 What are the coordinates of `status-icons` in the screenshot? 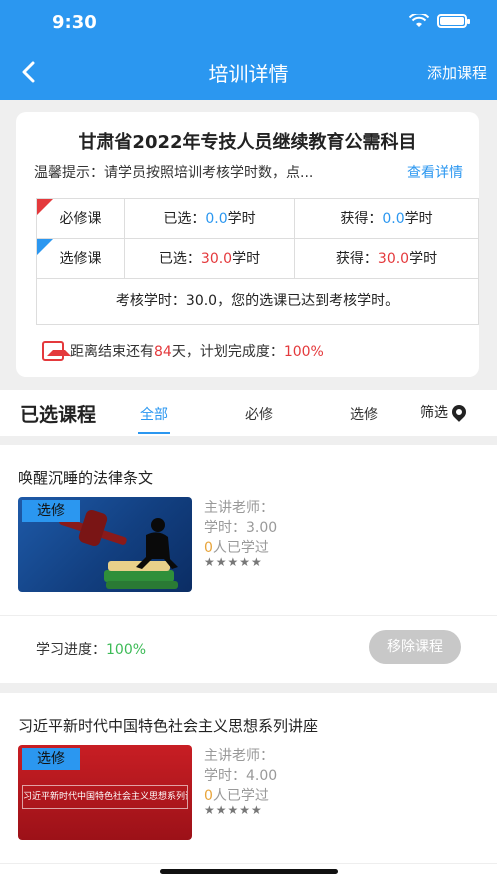 It's located at (439, 21).